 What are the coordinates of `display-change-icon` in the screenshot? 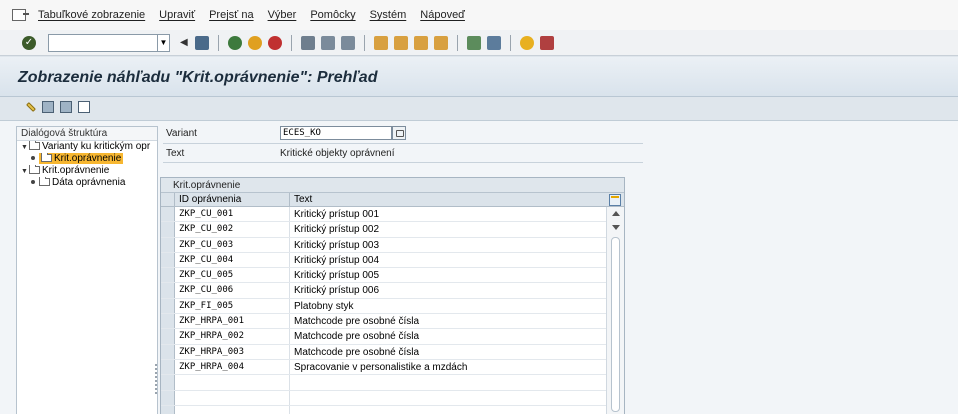 It's located at (31, 107).